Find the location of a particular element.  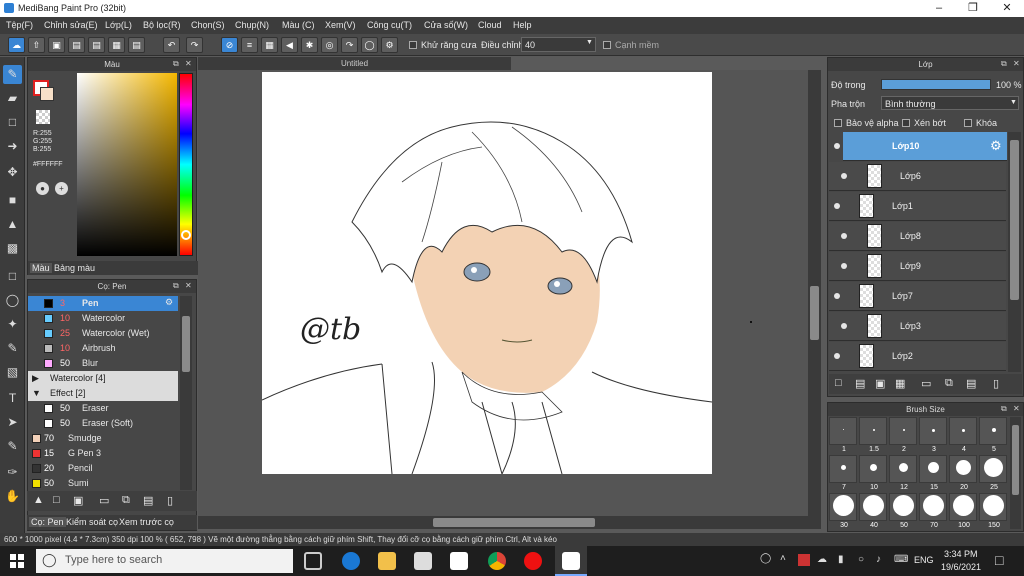

share-icon: ⇧ is located at coordinates (36, 45).